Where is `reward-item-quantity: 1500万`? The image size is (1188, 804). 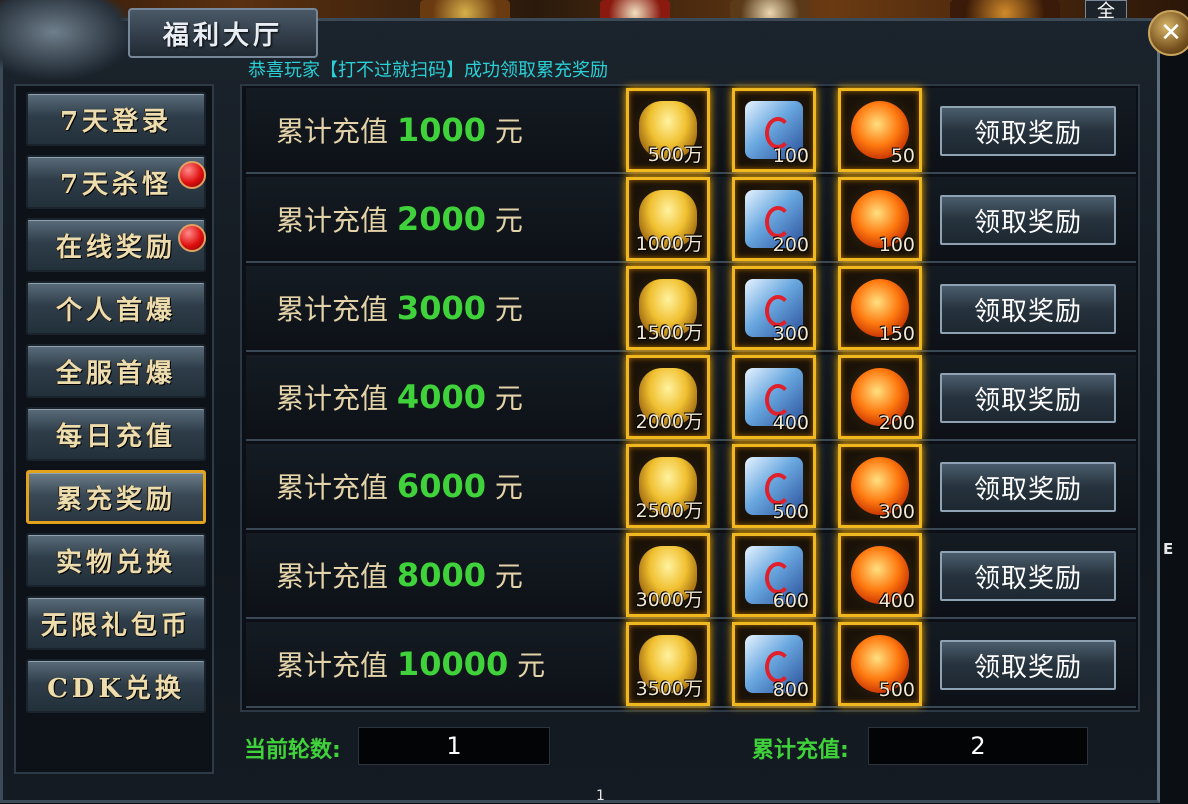
reward-item-quantity: 1500万 is located at coordinates (669, 333).